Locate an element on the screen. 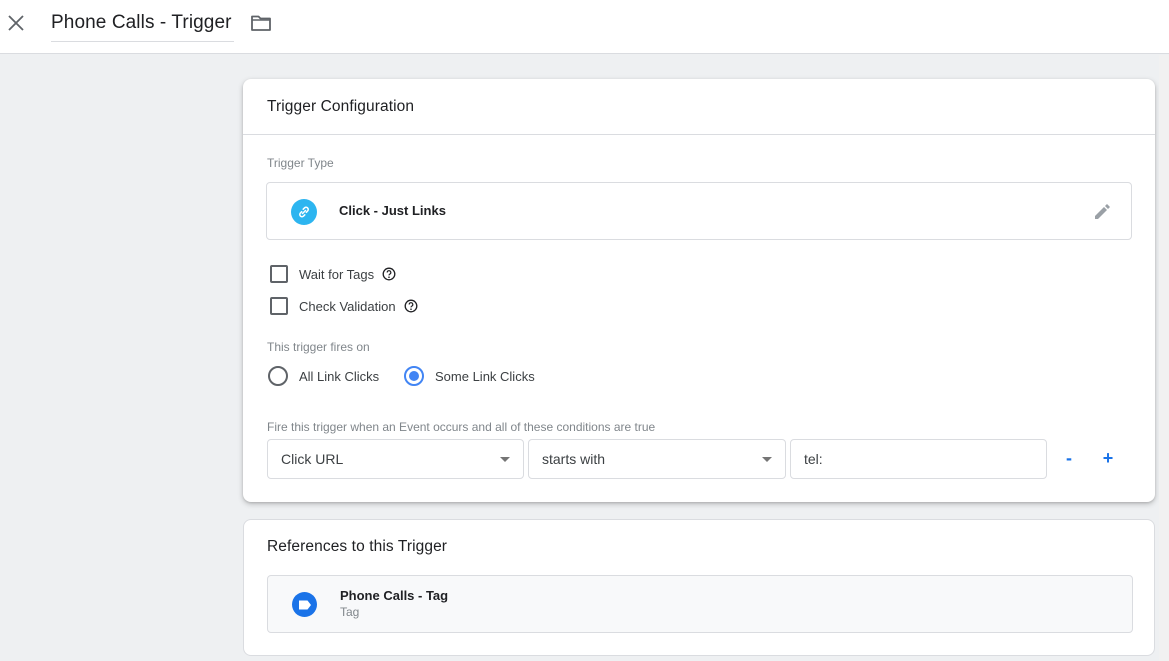 Image resolution: width=1169 pixels, height=661 pixels. condition-variable-select: Click URL is located at coordinates (395, 459).